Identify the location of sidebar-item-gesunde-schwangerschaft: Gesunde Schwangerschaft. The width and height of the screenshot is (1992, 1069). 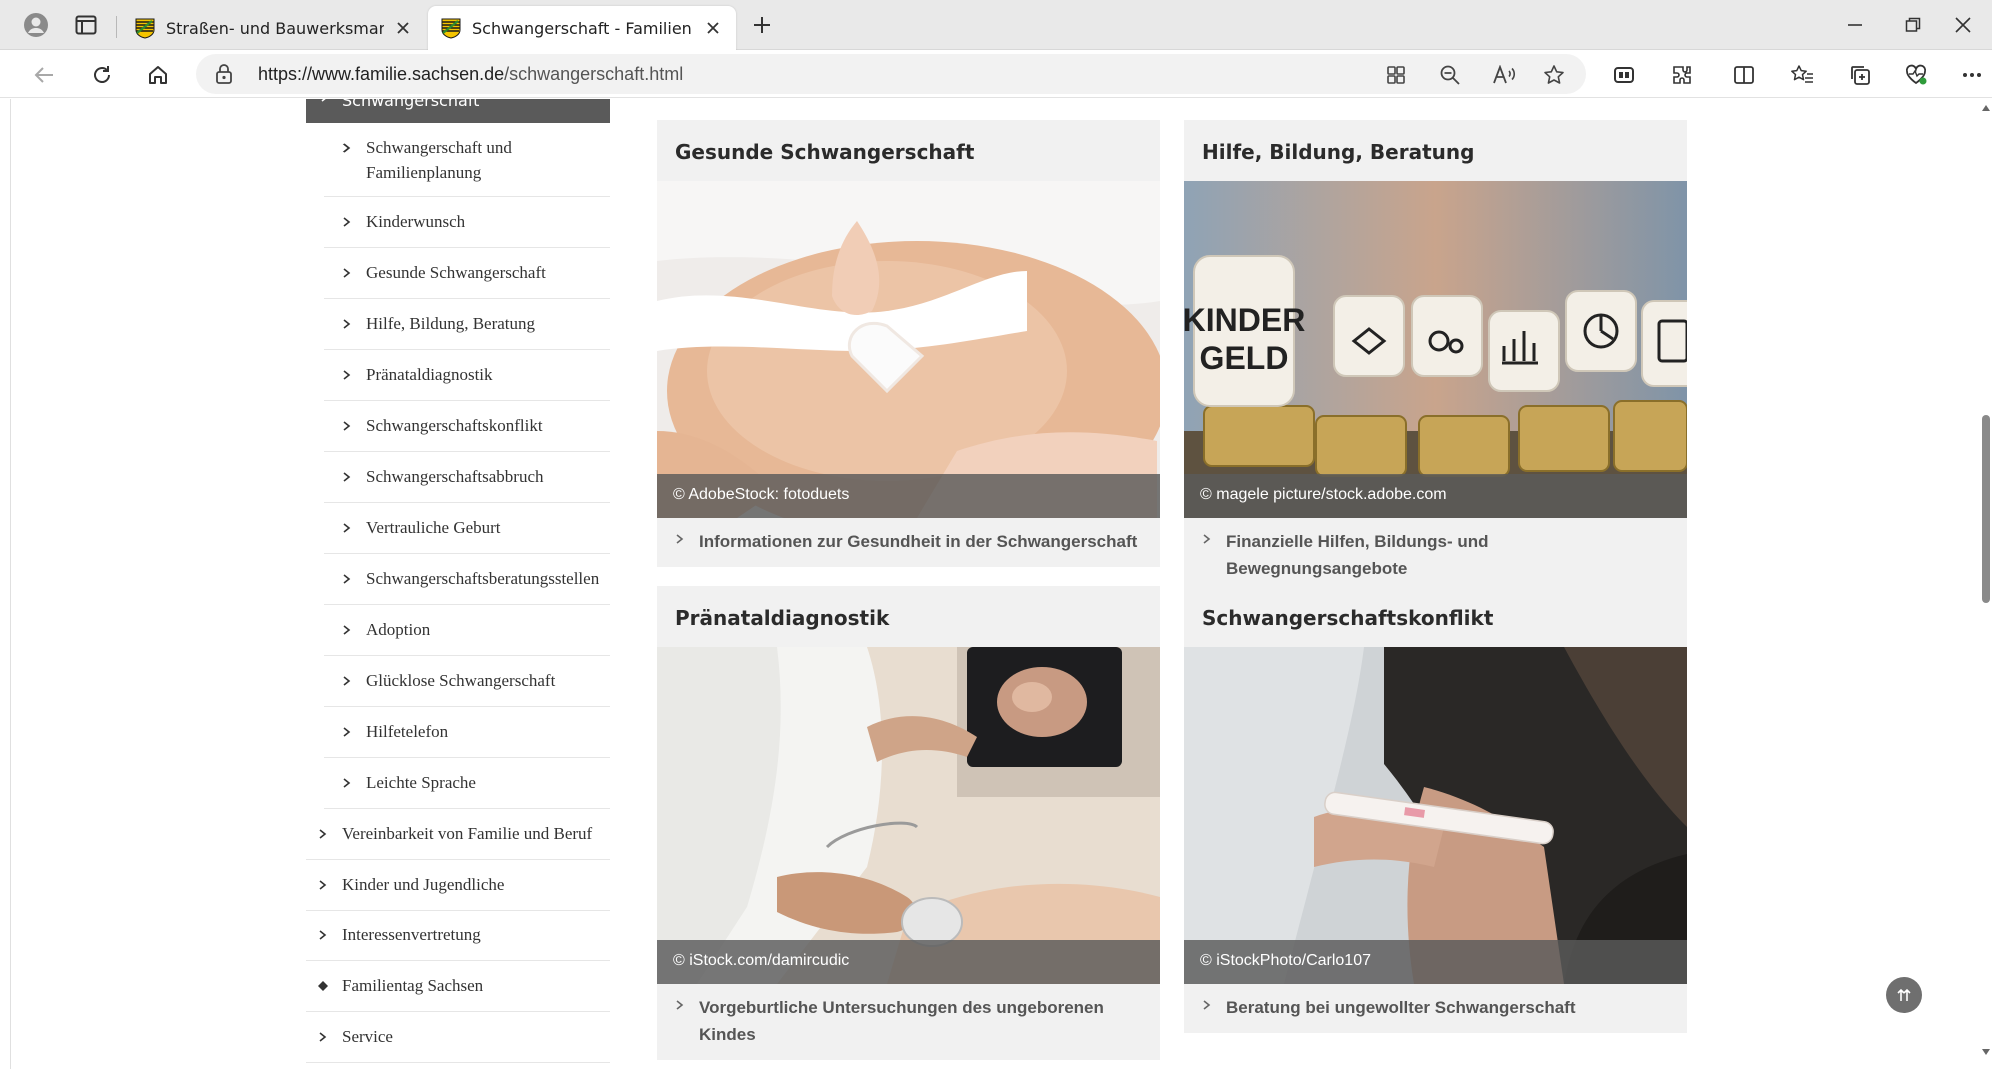
(467, 279).